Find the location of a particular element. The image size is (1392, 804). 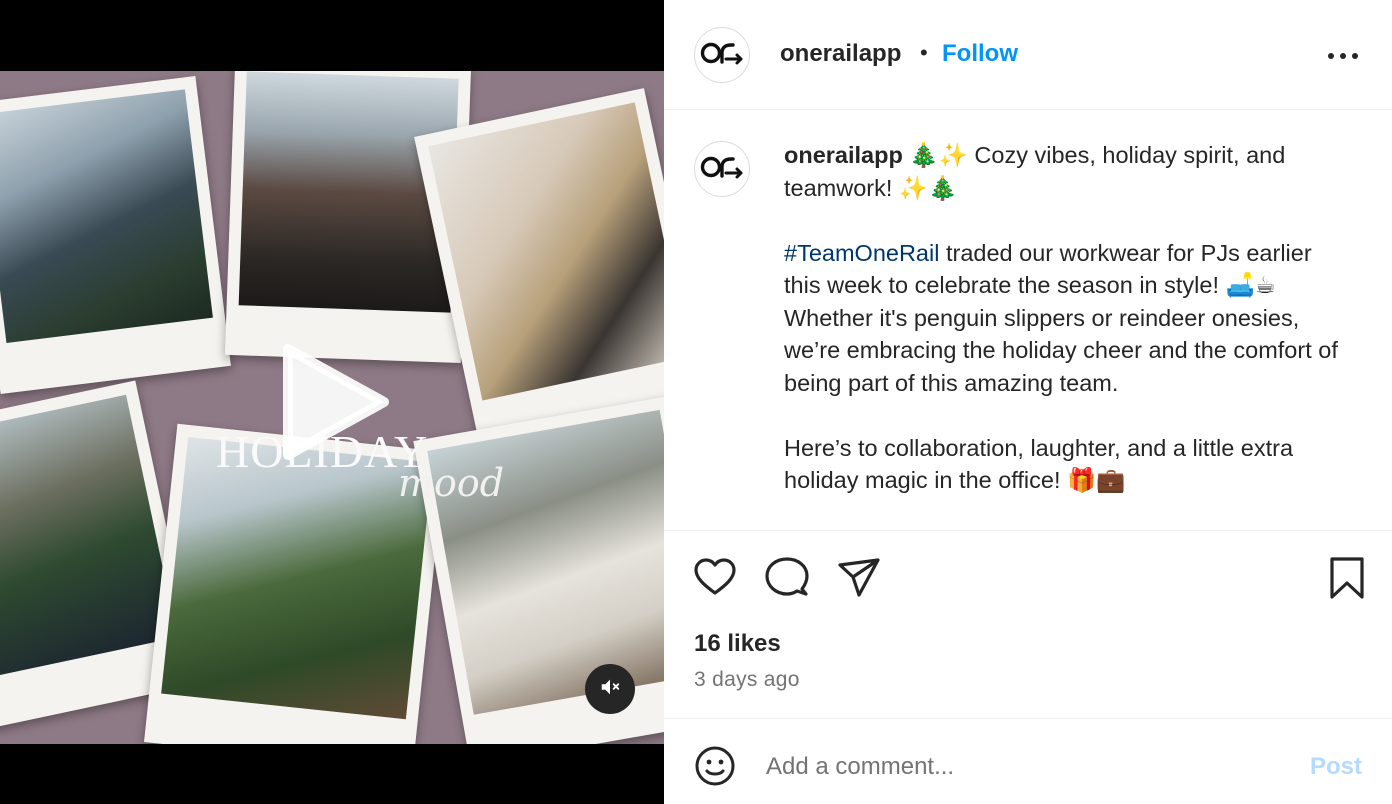

comment-bar: Post is located at coordinates (1028, 761).